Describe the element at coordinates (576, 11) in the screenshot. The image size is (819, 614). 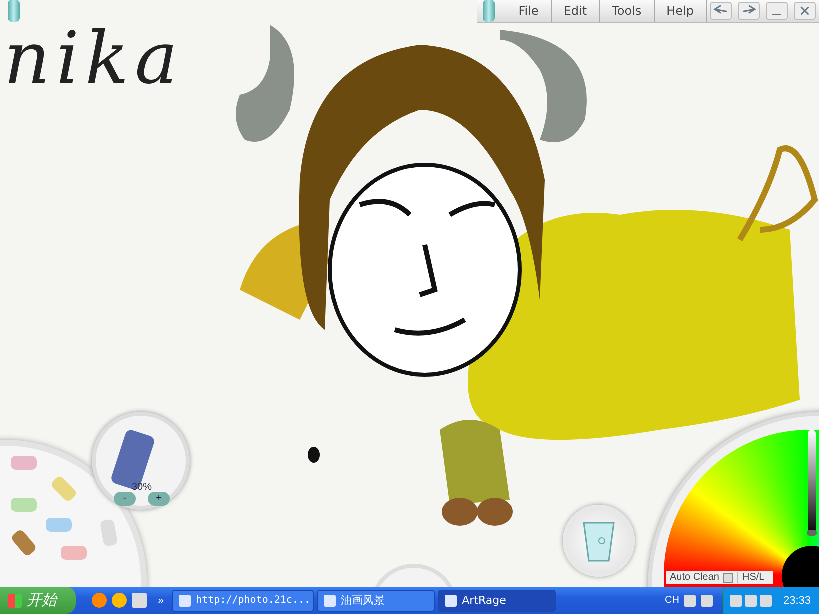
I see `menu-item: Edit` at that location.